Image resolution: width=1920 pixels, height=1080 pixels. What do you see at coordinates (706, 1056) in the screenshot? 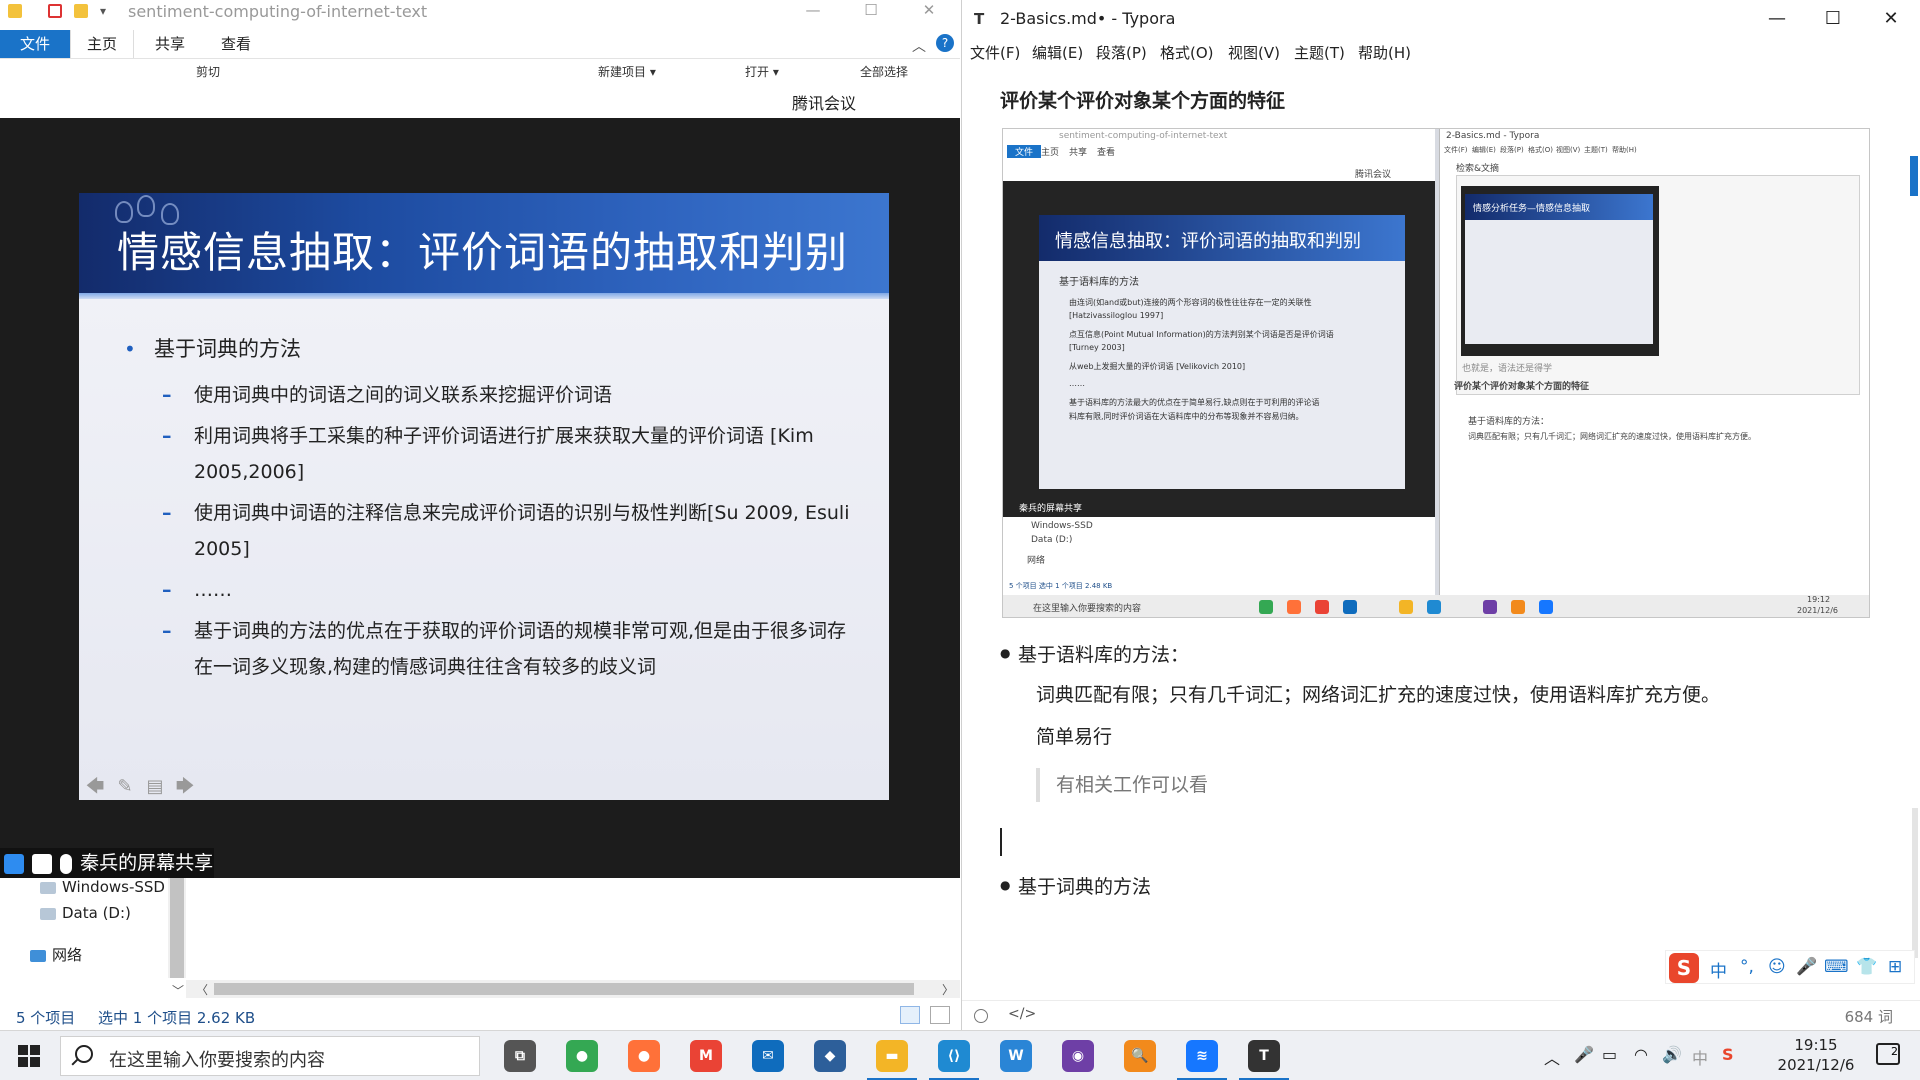
I see `taskbar-gmail-icon: M` at bounding box center [706, 1056].